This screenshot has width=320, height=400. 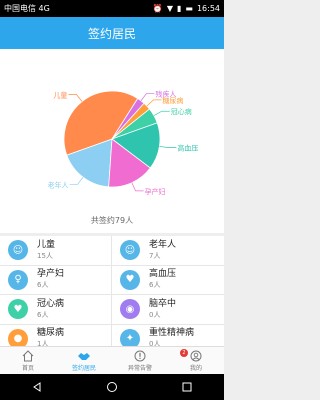 I want to click on category-count: 0人, so click(x=155, y=314).